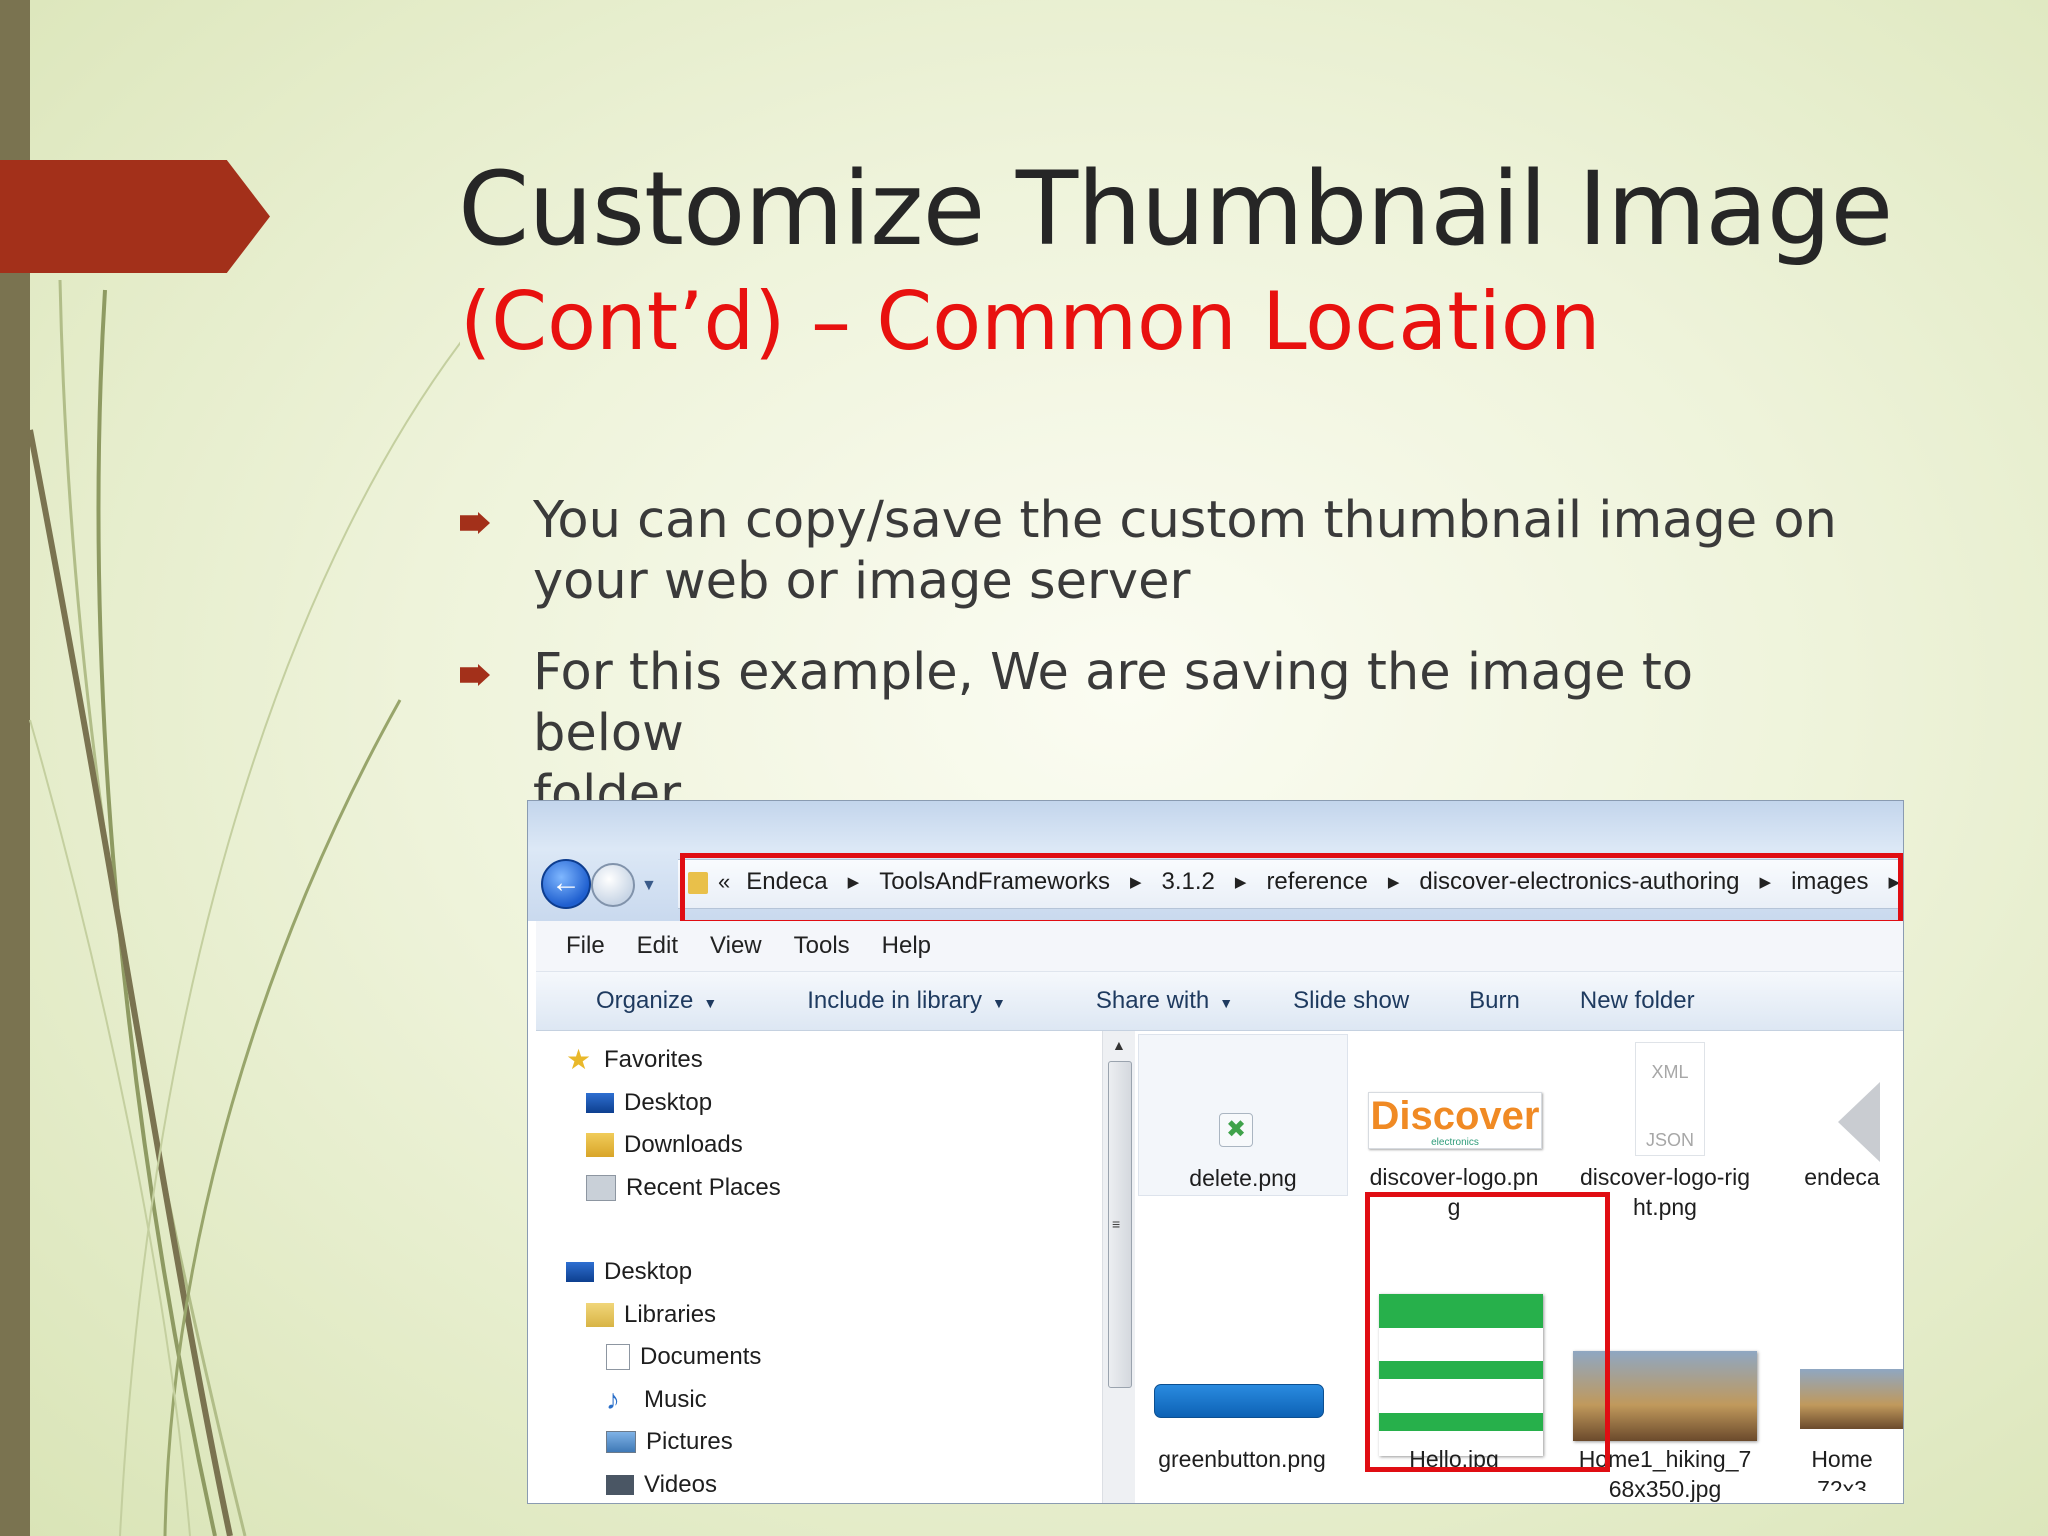 The image size is (2048, 1536). Describe the element at coordinates (1116, 1224) in the screenshot. I see `scrollbar-grip-icon: ≡` at that location.